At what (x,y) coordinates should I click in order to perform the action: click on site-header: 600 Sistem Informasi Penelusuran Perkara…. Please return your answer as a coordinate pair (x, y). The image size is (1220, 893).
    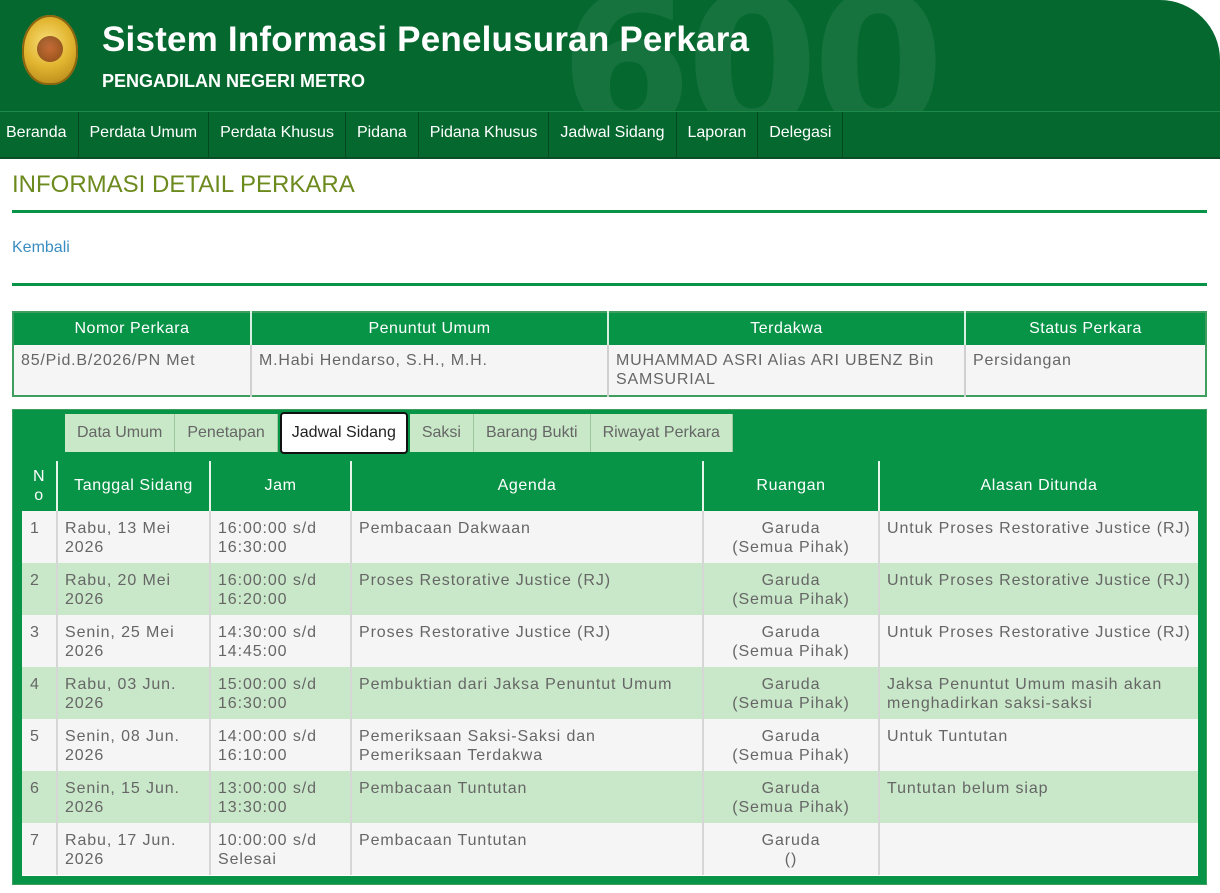
    Looking at the image, I should click on (610, 55).